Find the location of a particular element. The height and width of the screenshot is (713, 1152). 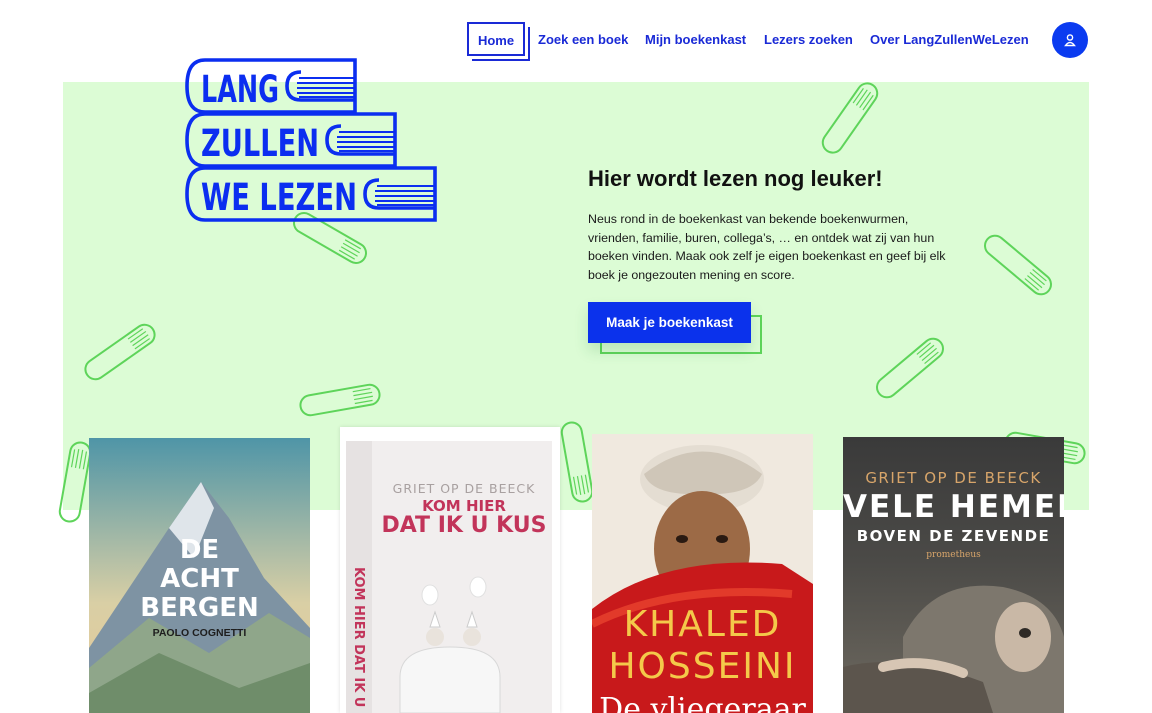

book-author: PAOLO COGNETTI is located at coordinates (199, 633).